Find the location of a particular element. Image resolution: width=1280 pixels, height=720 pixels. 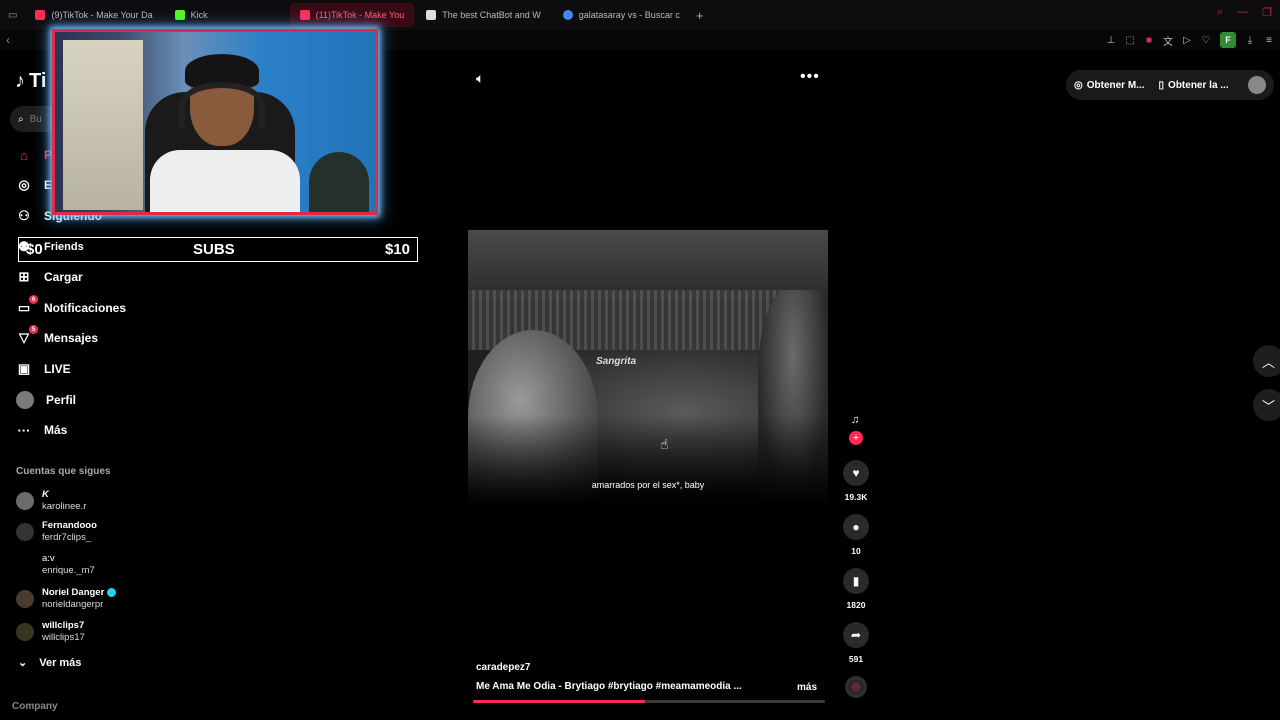

username: enrique._m7 is located at coordinates (68, 570).